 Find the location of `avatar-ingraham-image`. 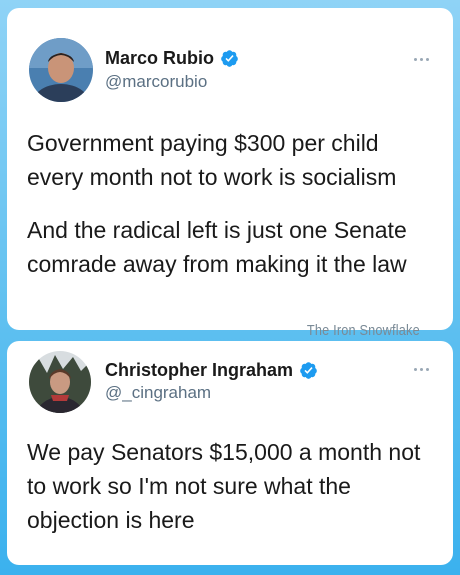

avatar-ingraham-image is located at coordinates (60, 382).